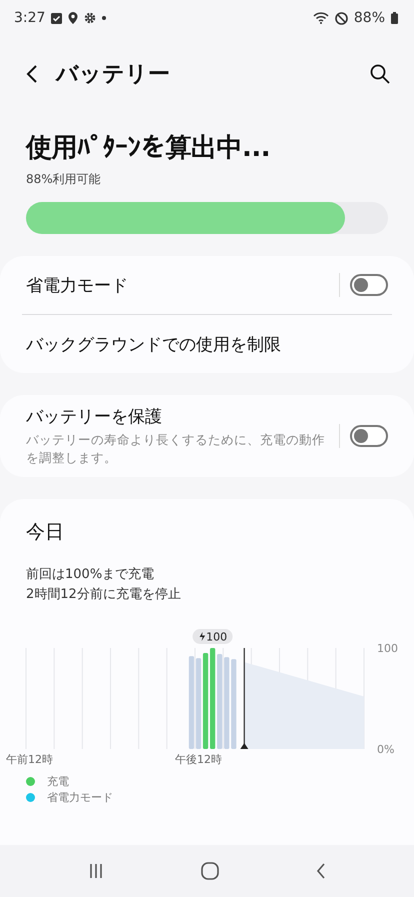  What do you see at coordinates (113, 75) in the screenshot?
I see `page-title: バッテリー` at bounding box center [113, 75].